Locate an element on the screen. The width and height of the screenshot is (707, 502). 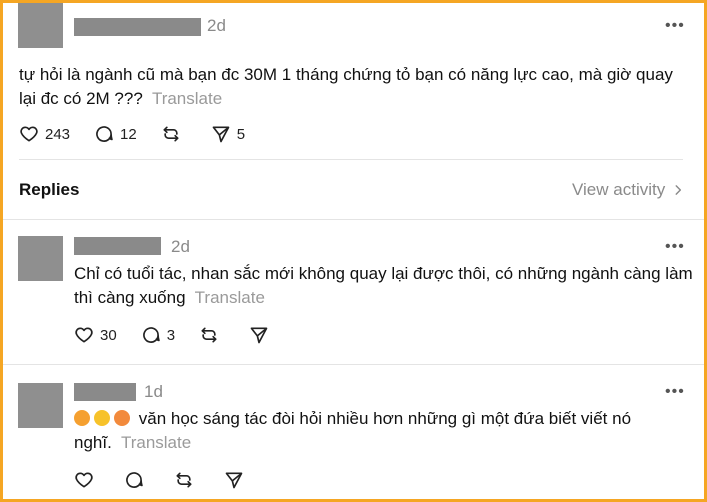
like-button: 30 is located at coordinates (95, 335).